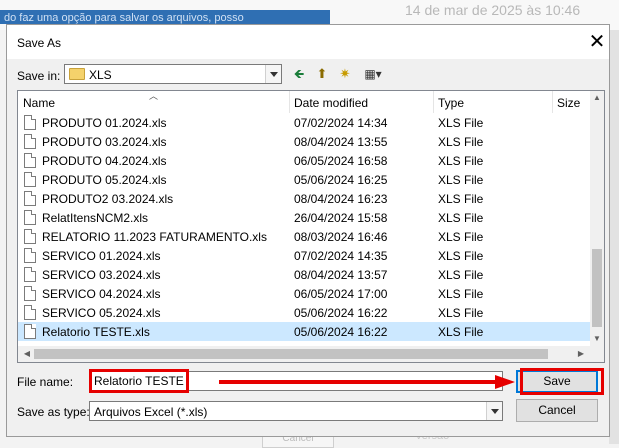 Image resolution: width=619 pixels, height=448 pixels. I want to click on scrollbar-thumb, so click(597, 288).